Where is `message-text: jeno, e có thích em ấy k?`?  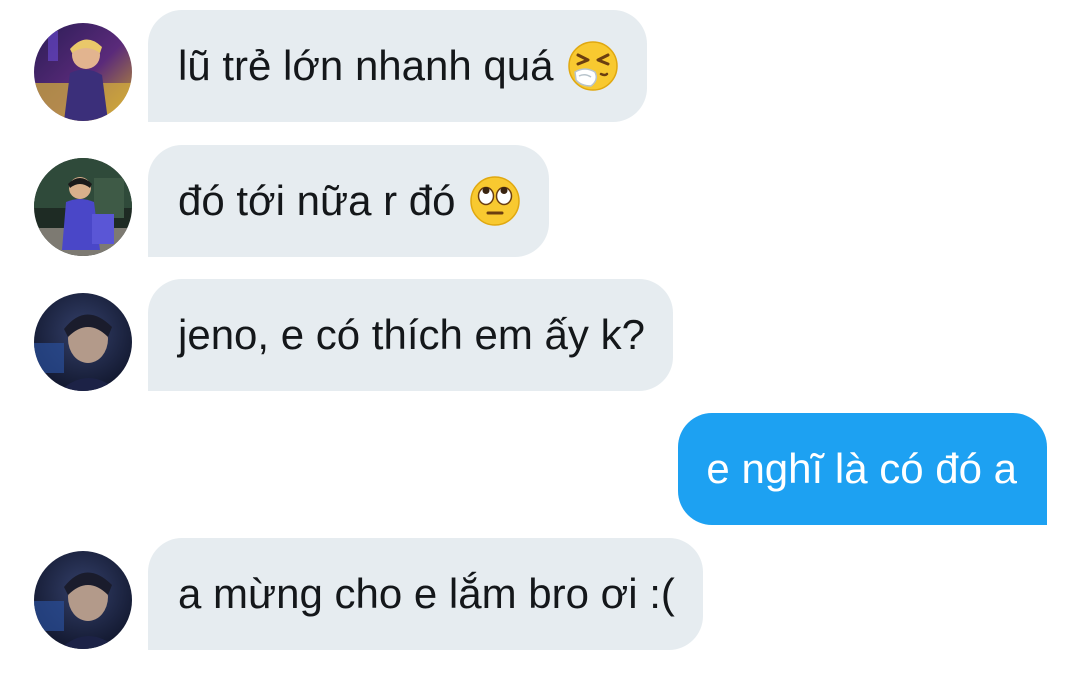 message-text: jeno, e có thích em ấy k? is located at coordinates (411, 334).